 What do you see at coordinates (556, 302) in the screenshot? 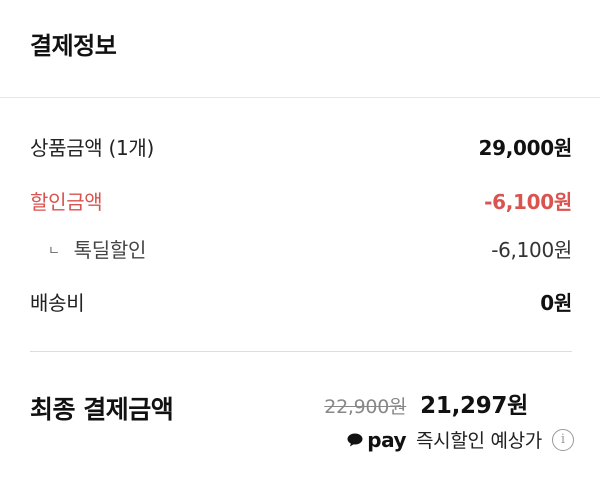
I see `shipping-fee-value: 0원` at bounding box center [556, 302].